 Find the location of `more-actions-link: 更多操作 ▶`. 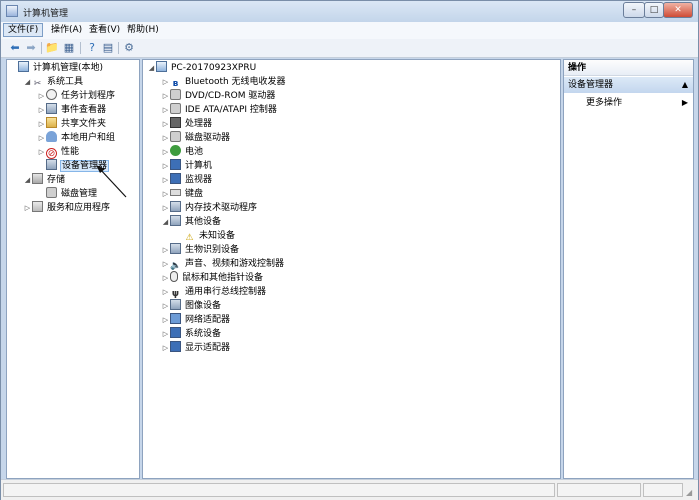

more-actions-link: 更多操作 ▶ is located at coordinates (637, 103).